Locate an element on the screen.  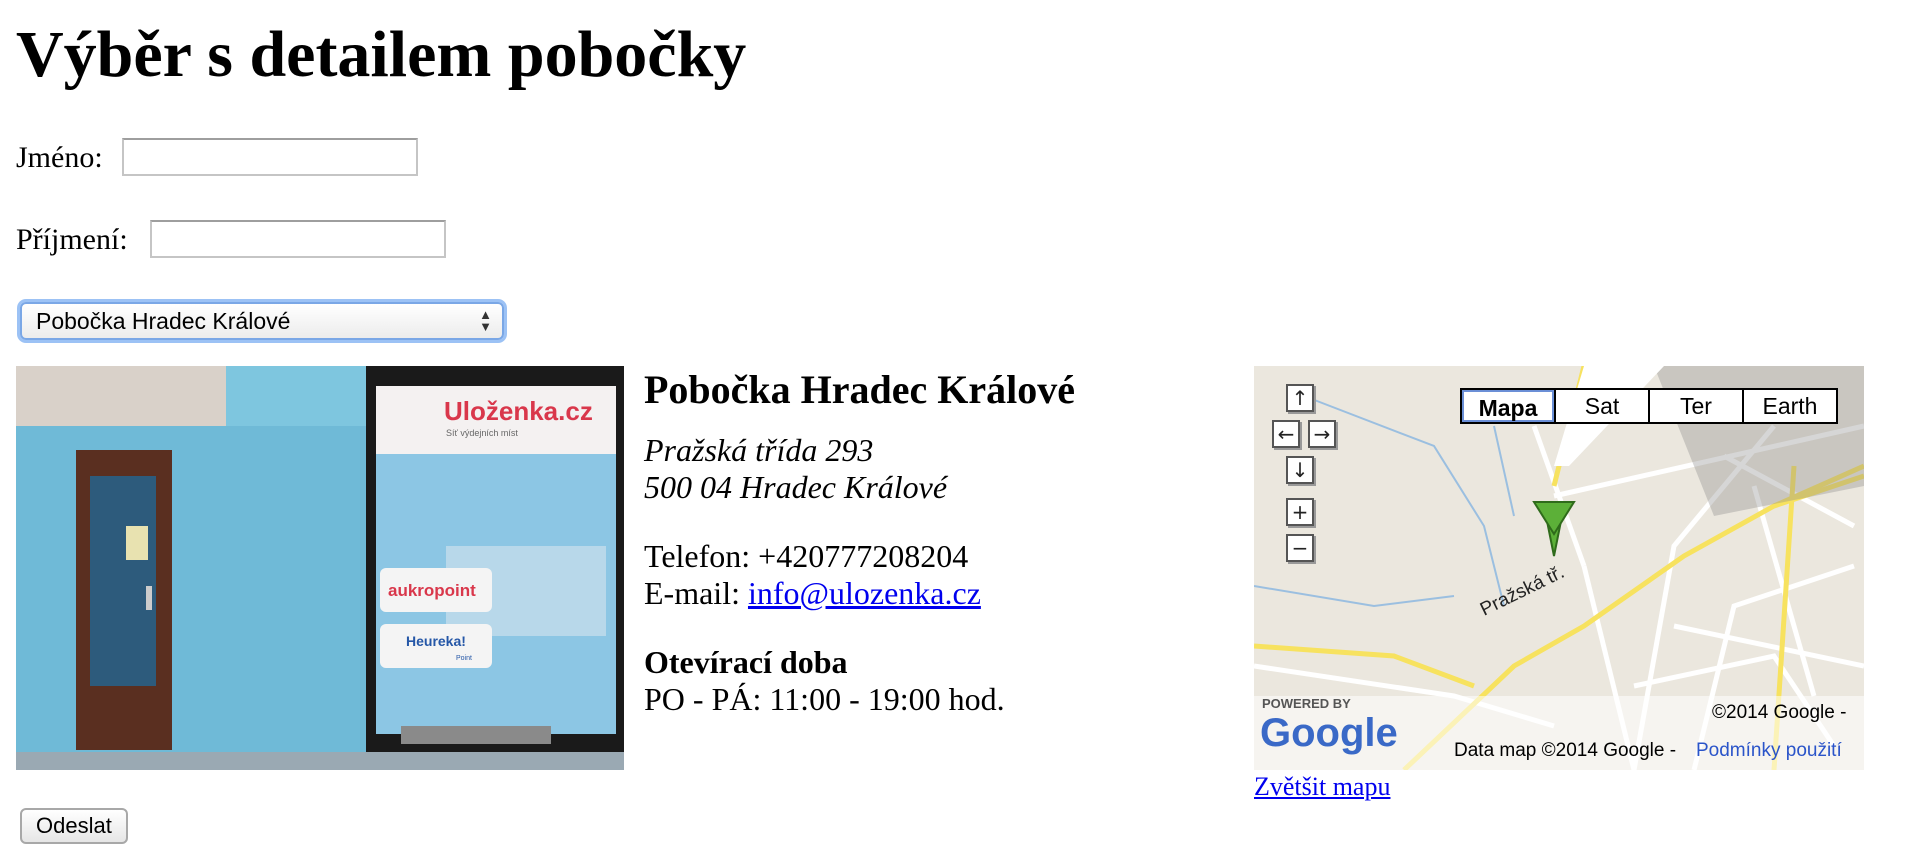
email-label: E-mail: is located at coordinates (692, 593).